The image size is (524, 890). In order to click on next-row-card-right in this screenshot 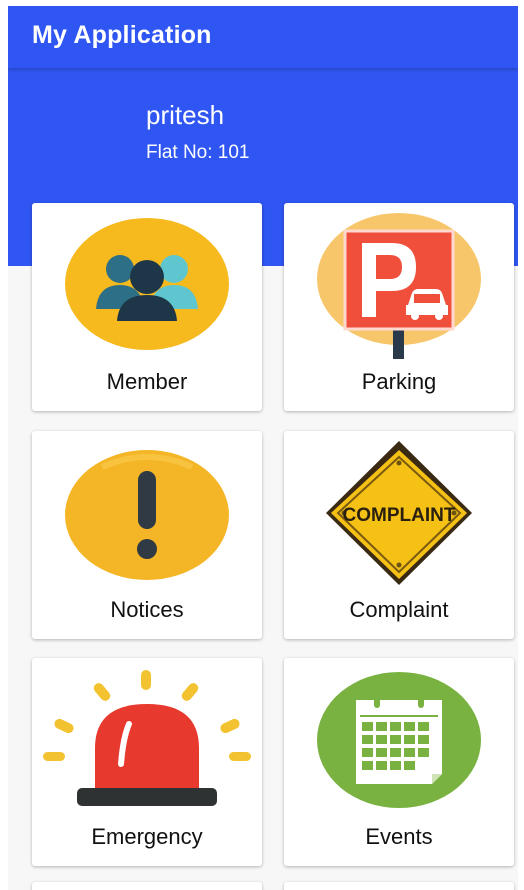, I will do `click(399, 886)`.